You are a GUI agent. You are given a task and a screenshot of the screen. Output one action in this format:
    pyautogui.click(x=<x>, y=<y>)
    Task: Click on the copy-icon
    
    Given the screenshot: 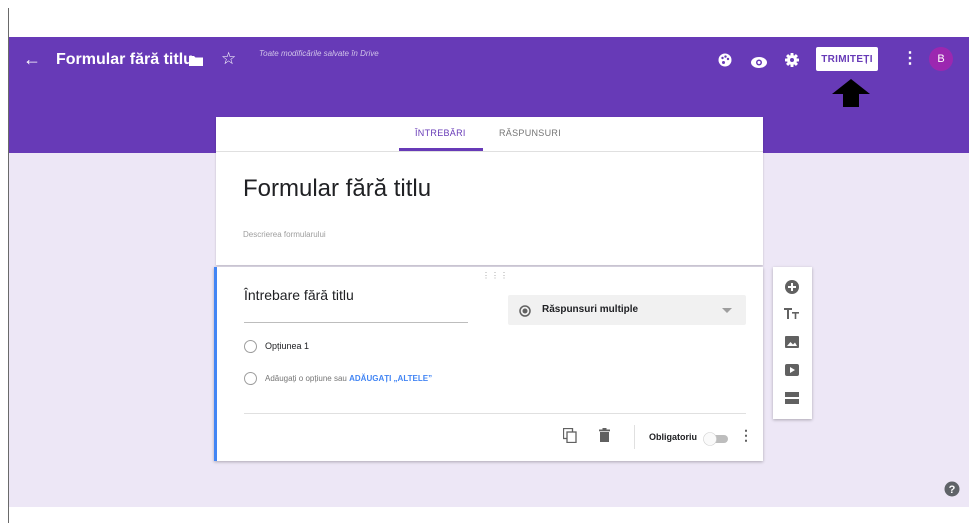 What is the action you would take?
    pyautogui.click(x=569, y=437)
    